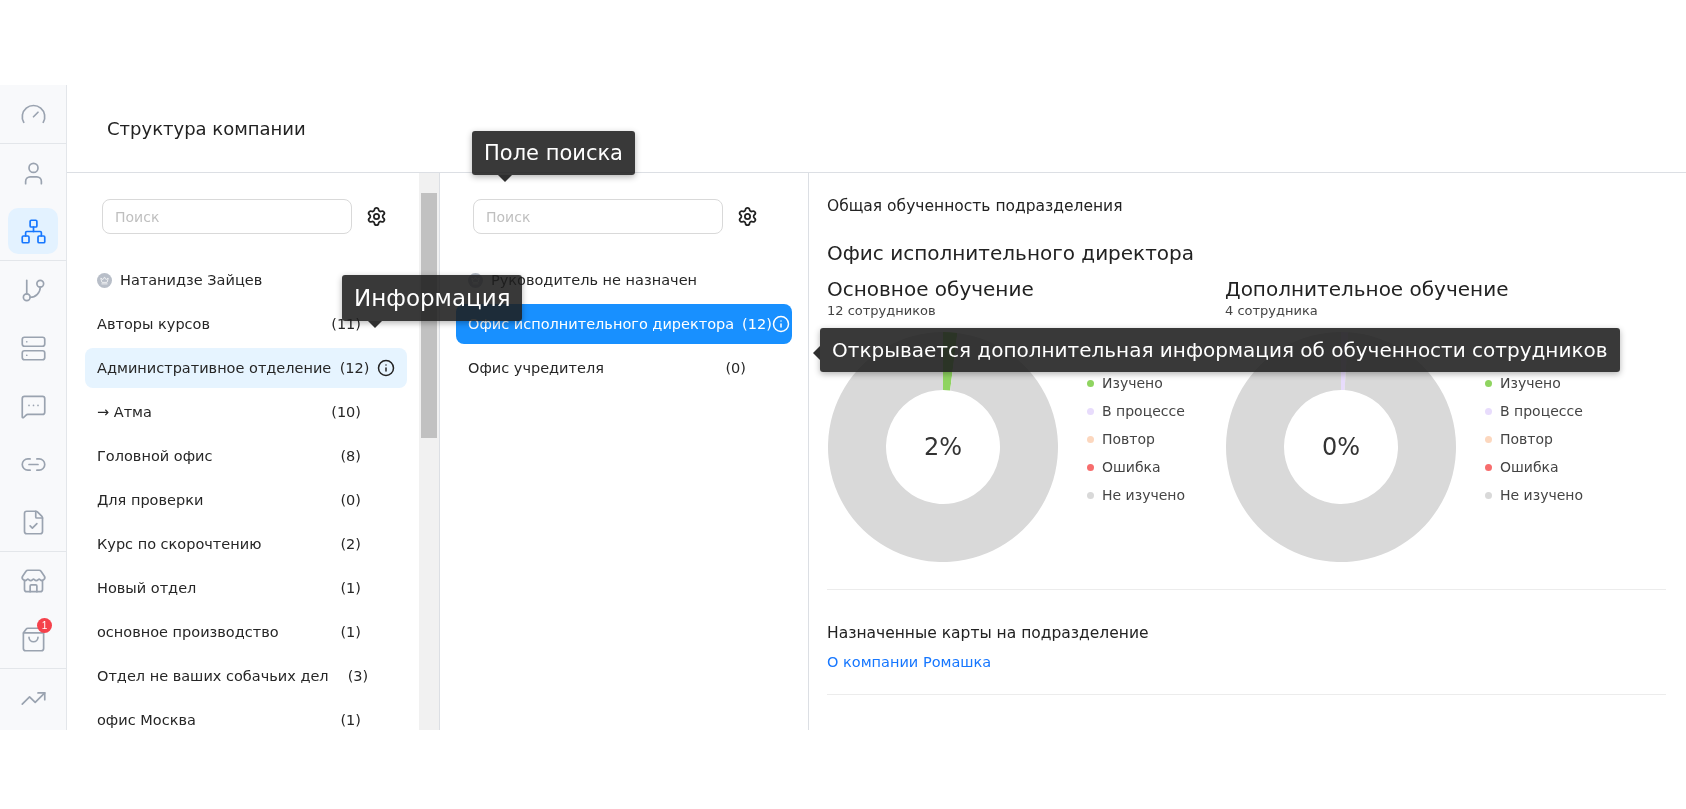 The image size is (1686, 809). I want to click on department-item: Отдел не ваших собачьих дел (3), so click(246, 676).